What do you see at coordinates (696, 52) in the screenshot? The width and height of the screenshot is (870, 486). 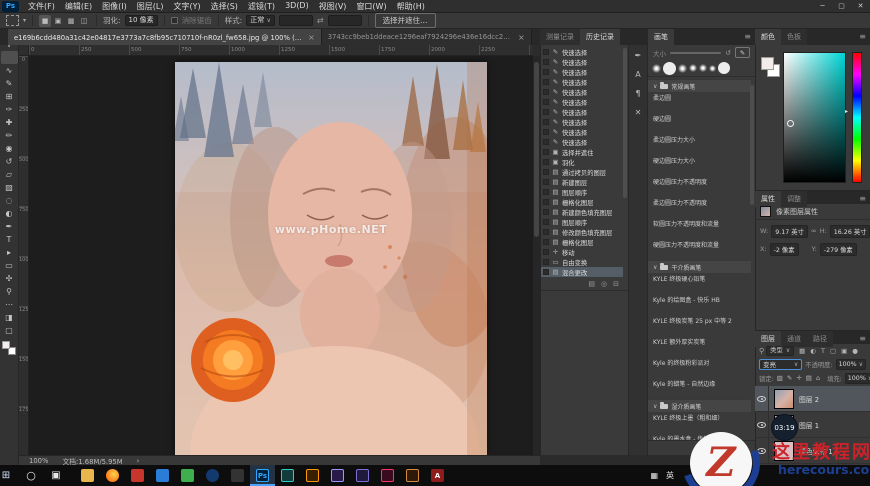 I see `brush-size-slider` at bounding box center [696, 52].